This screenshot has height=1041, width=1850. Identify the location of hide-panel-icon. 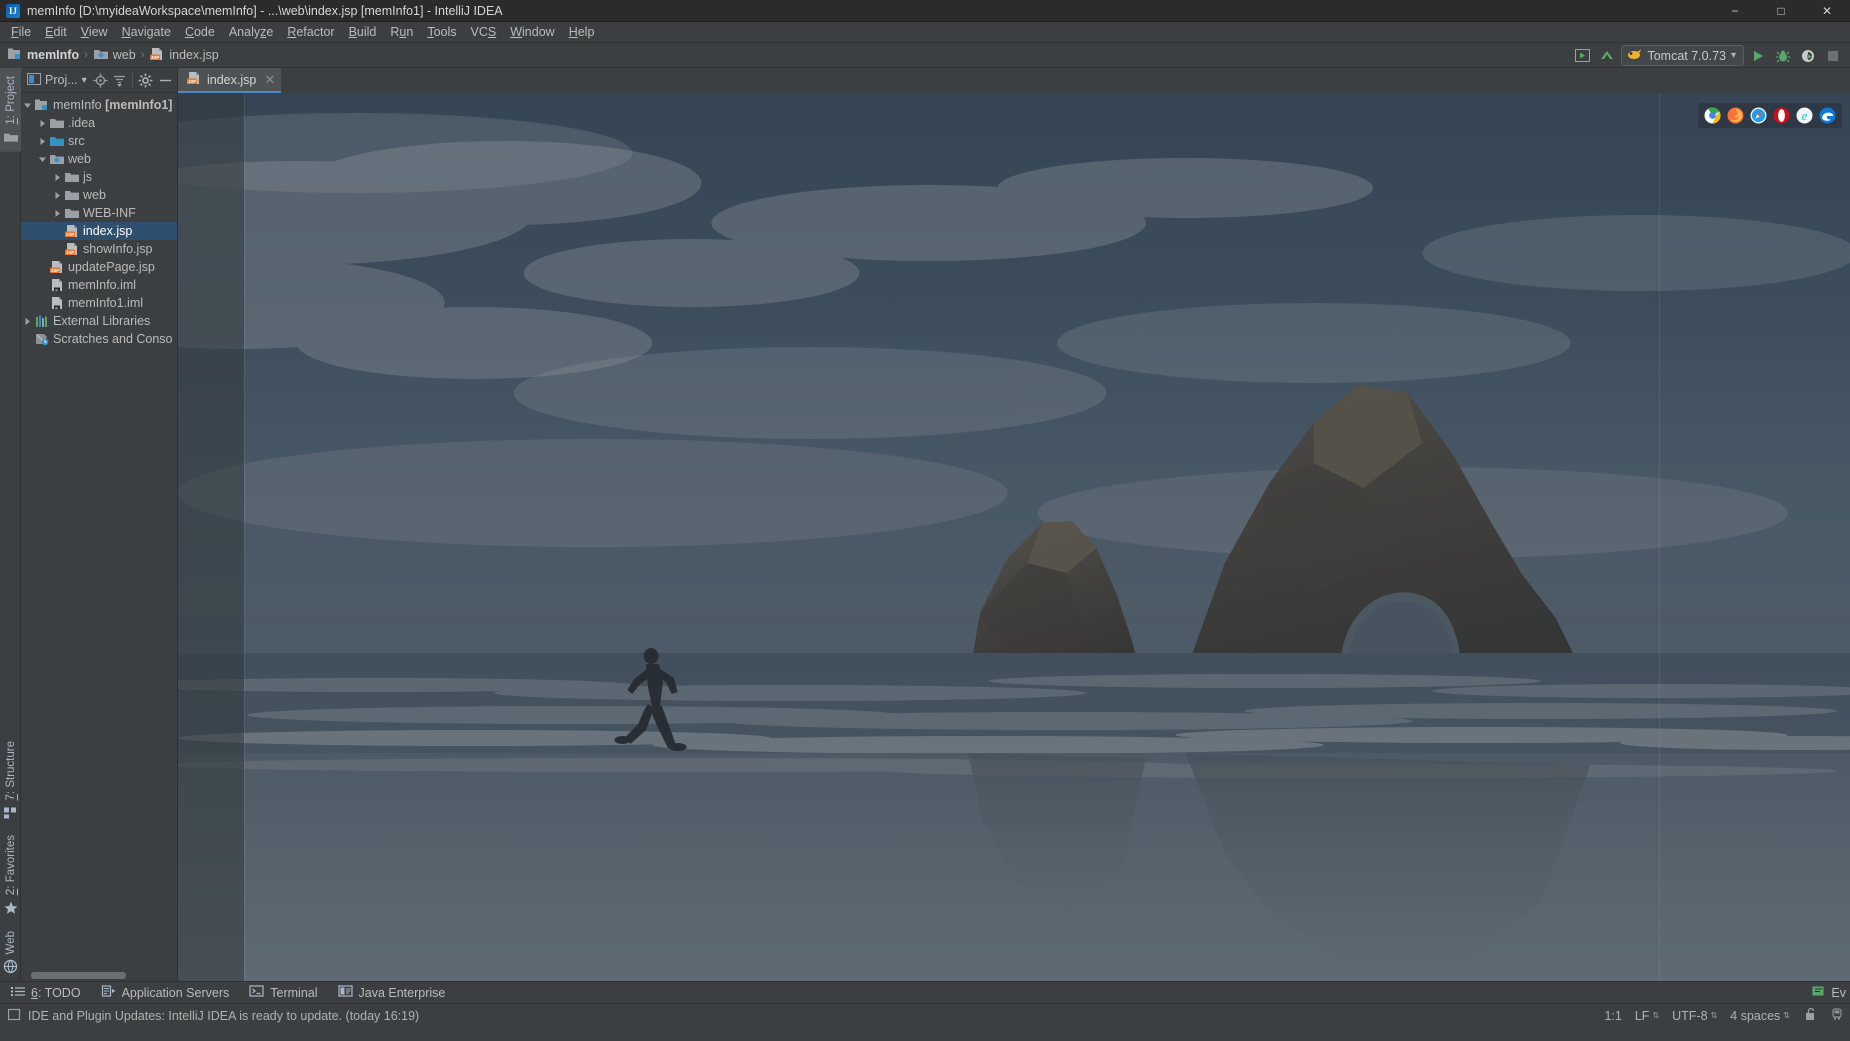
(165, 80).